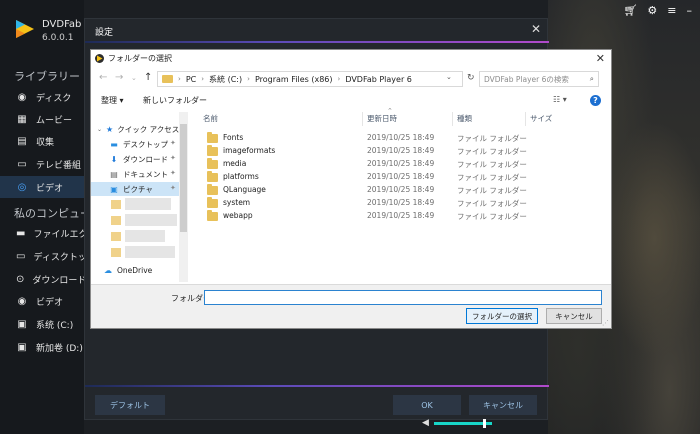 The image size is (700, 434). I want to click on tree-item-documents: ▤ ドキュメント, so click(135, 174).